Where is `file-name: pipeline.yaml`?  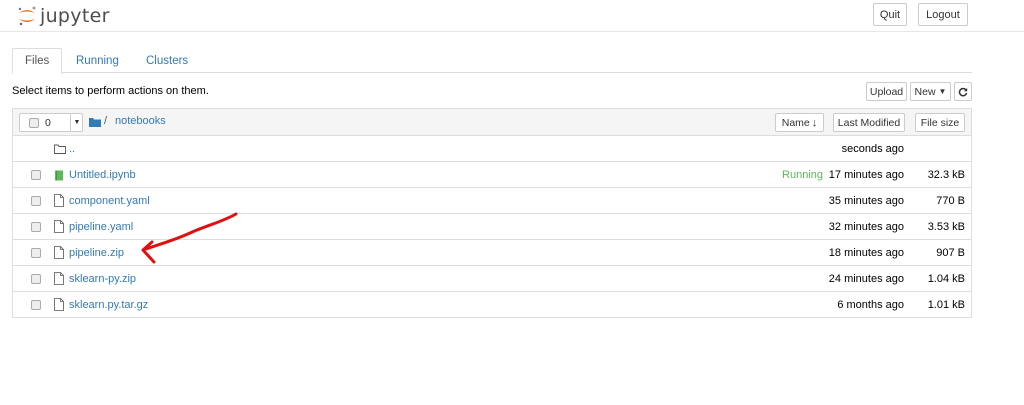 file-name: pipeline.yaml is located at coordinates (101, 227).